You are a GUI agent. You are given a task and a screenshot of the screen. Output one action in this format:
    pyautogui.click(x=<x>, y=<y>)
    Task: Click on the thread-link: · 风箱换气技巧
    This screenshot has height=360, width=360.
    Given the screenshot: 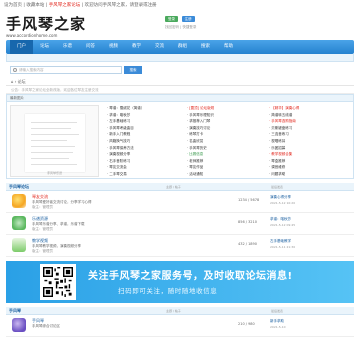 What is the action you would take?
    pyautogui.click(x=145, y=141)
    